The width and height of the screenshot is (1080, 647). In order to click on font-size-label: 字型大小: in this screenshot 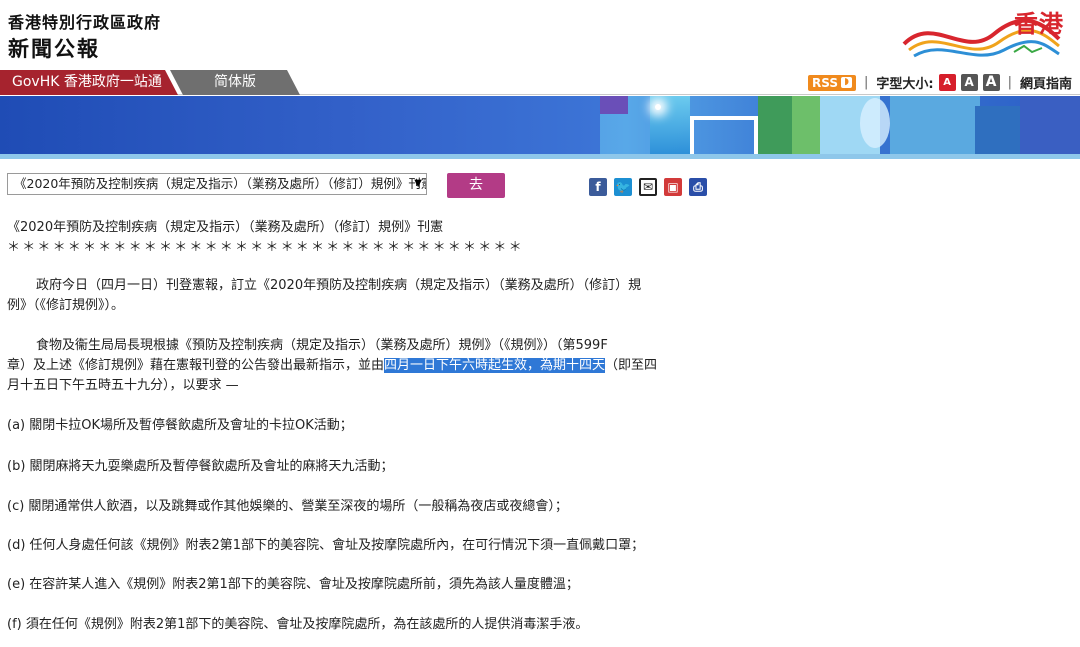, I will do `click(905, 84)`.